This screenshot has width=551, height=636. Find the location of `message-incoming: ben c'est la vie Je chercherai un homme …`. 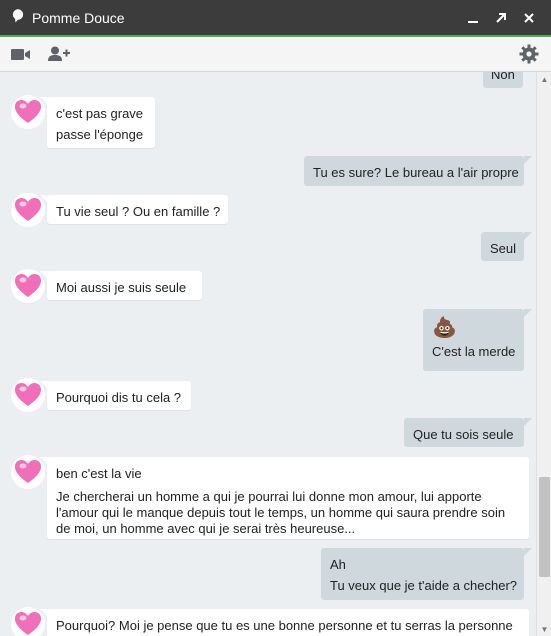

message-incoming: ben c'est la vie Je chercherai un homme … is located at coordinates (288, 498).